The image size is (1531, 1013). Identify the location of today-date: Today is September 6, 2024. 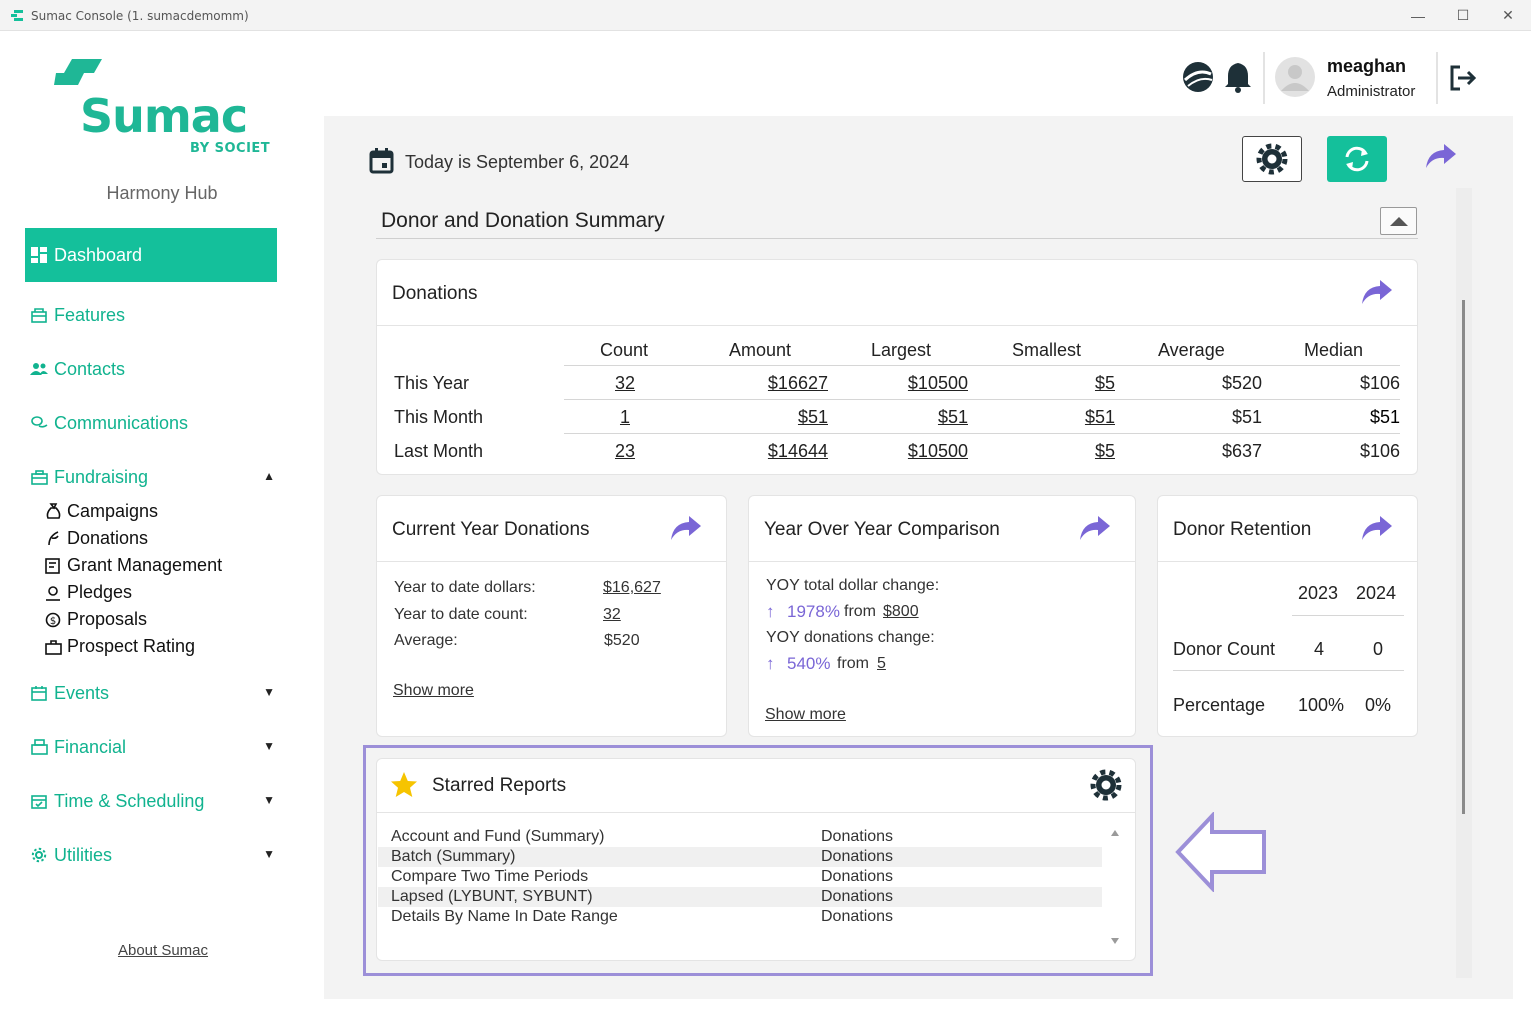
(517, 162).